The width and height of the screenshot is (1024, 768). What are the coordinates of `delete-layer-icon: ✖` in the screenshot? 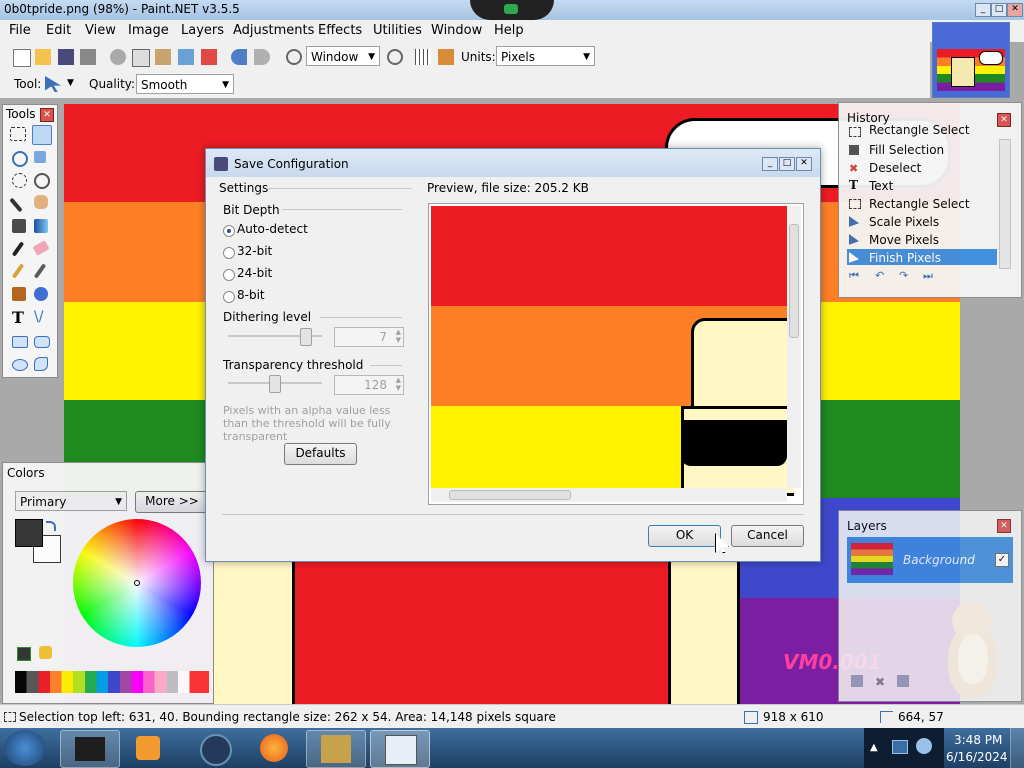 It's located at (880, 682).